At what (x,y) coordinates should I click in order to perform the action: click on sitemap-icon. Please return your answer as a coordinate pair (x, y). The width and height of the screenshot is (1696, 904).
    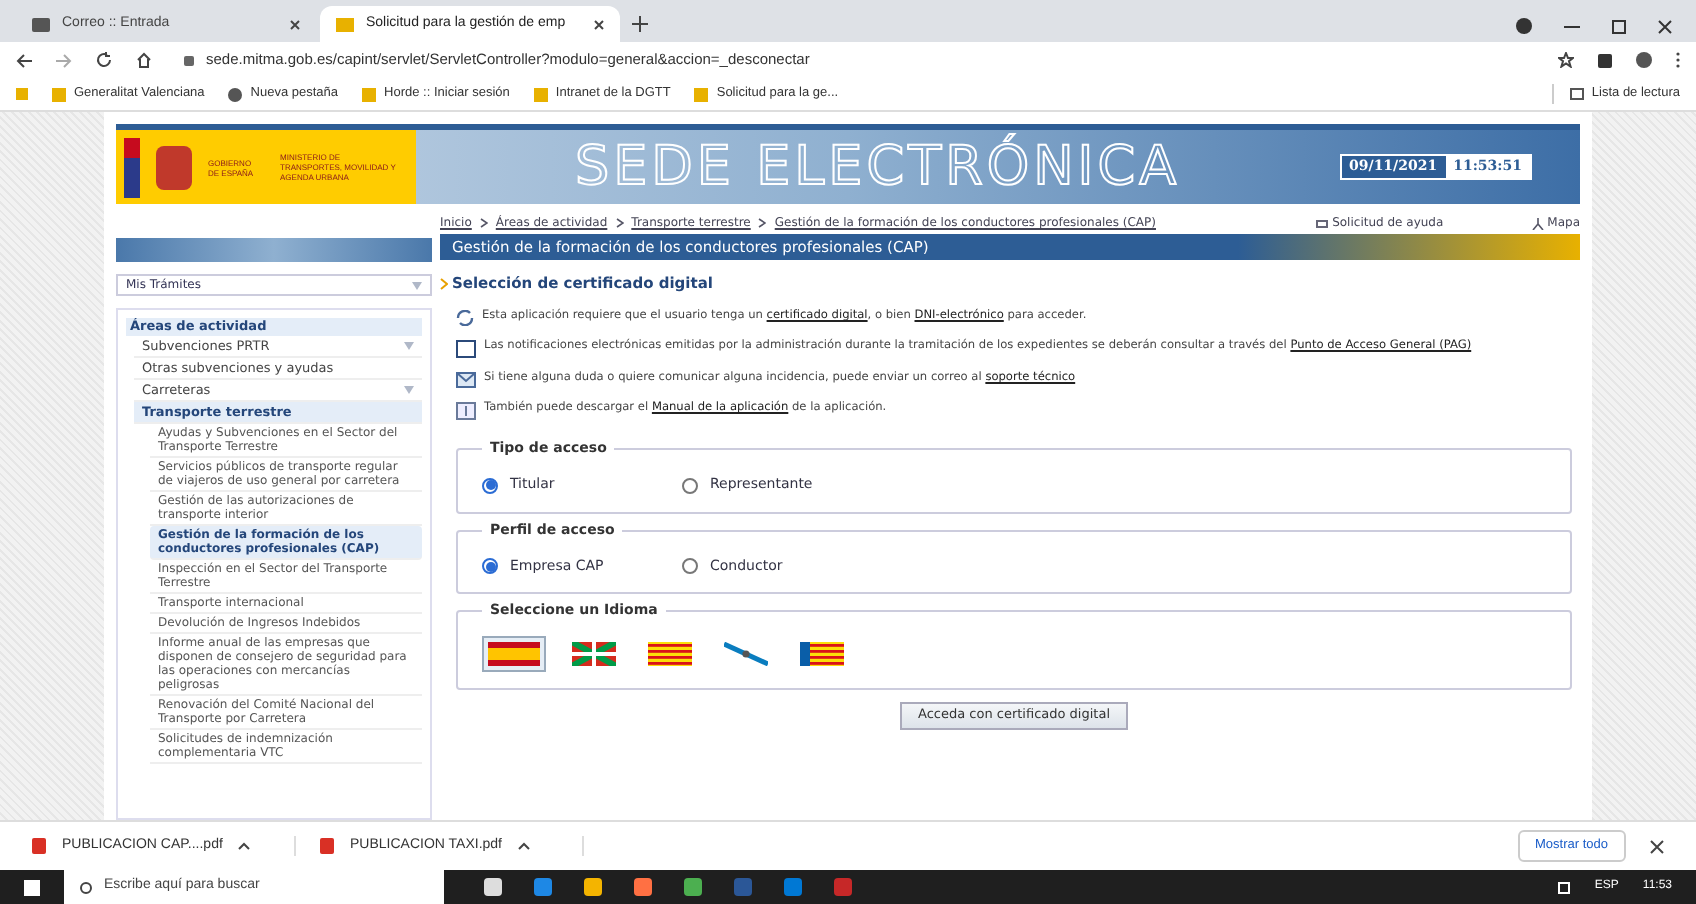
    Looking at the image, I should click on (1537, 223).